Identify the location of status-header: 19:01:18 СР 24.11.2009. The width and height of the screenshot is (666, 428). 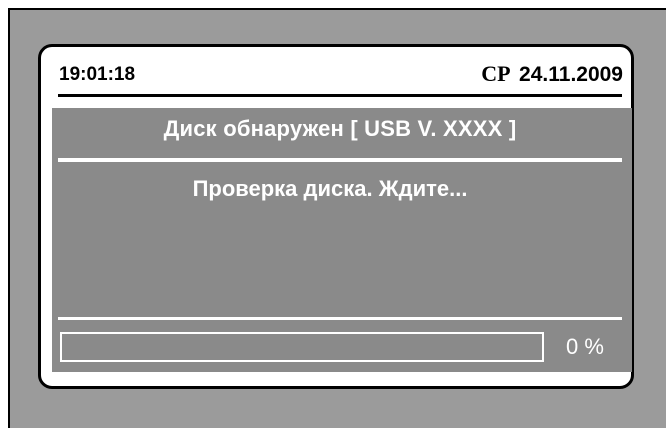
(337, 76).